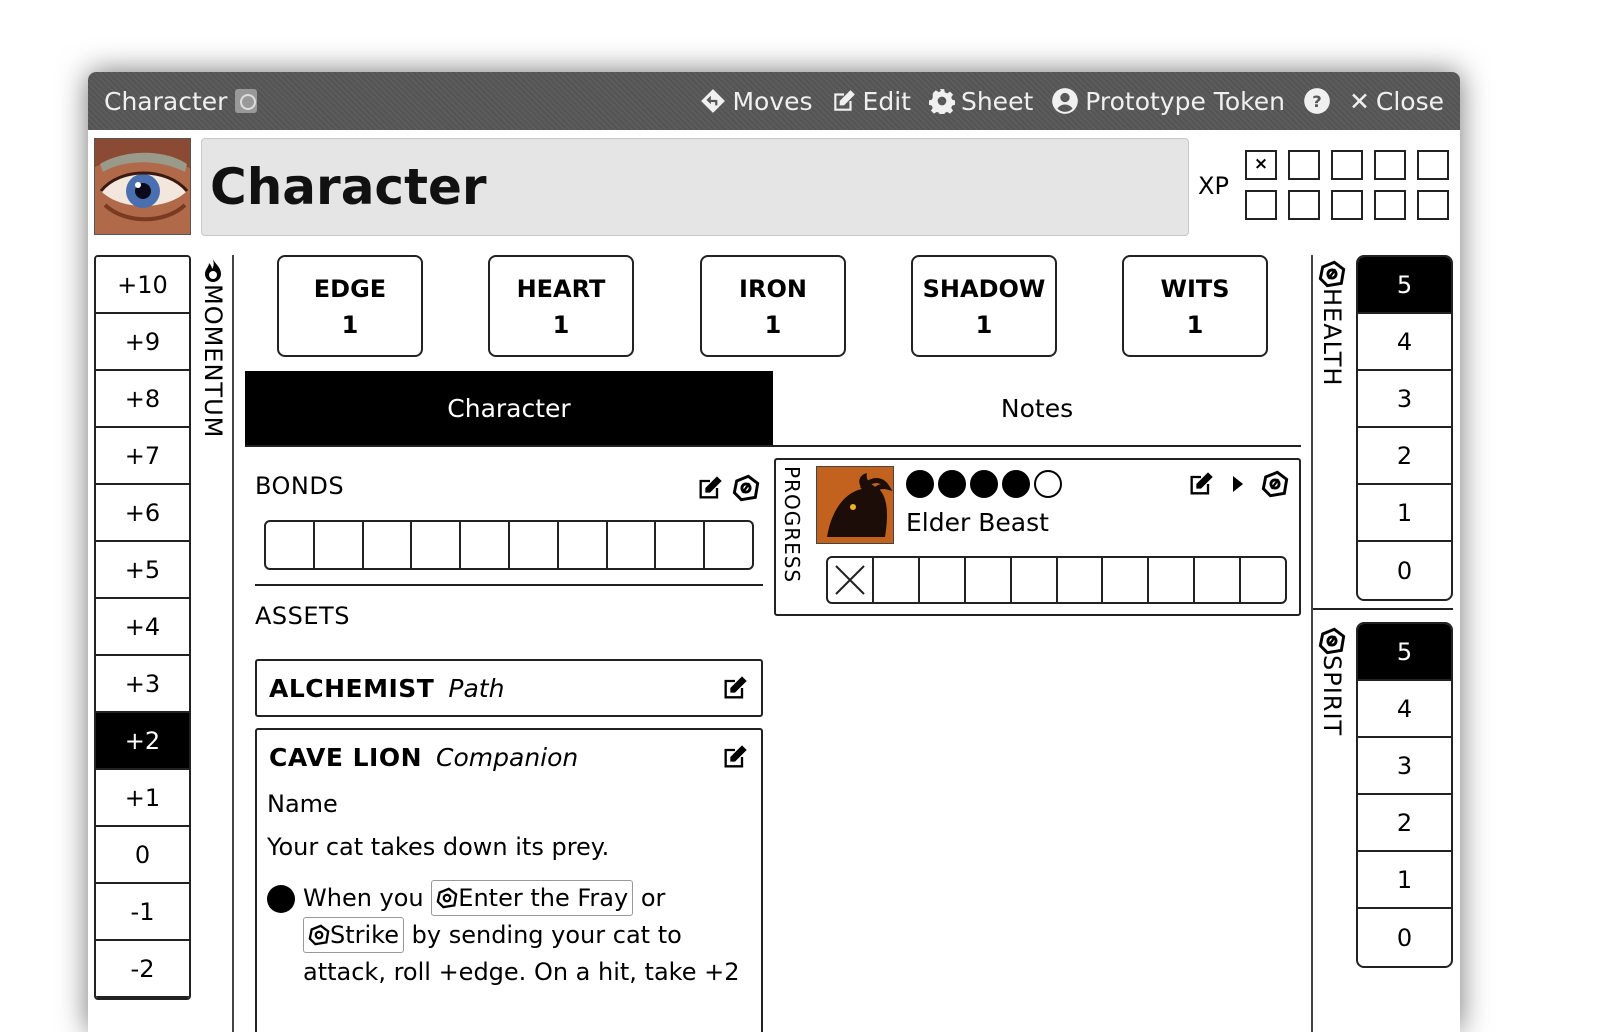 This screenshot has height=1032, width=1600. I want to click on stat-heart: HEART 1, so click(561, 306).